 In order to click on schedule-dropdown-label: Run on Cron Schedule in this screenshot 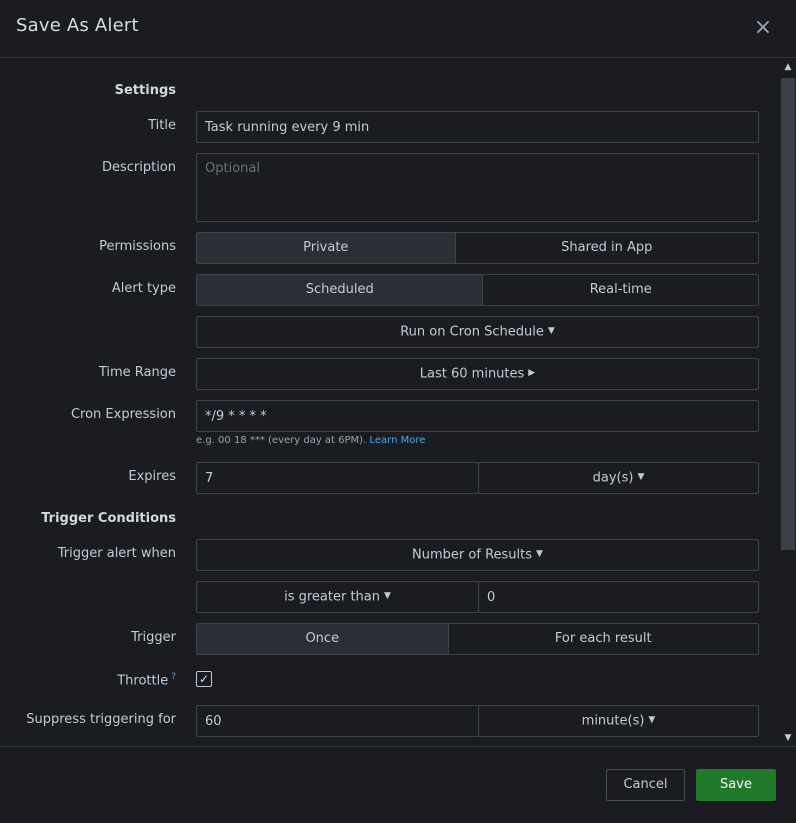, I will do `click(472, 332)`.